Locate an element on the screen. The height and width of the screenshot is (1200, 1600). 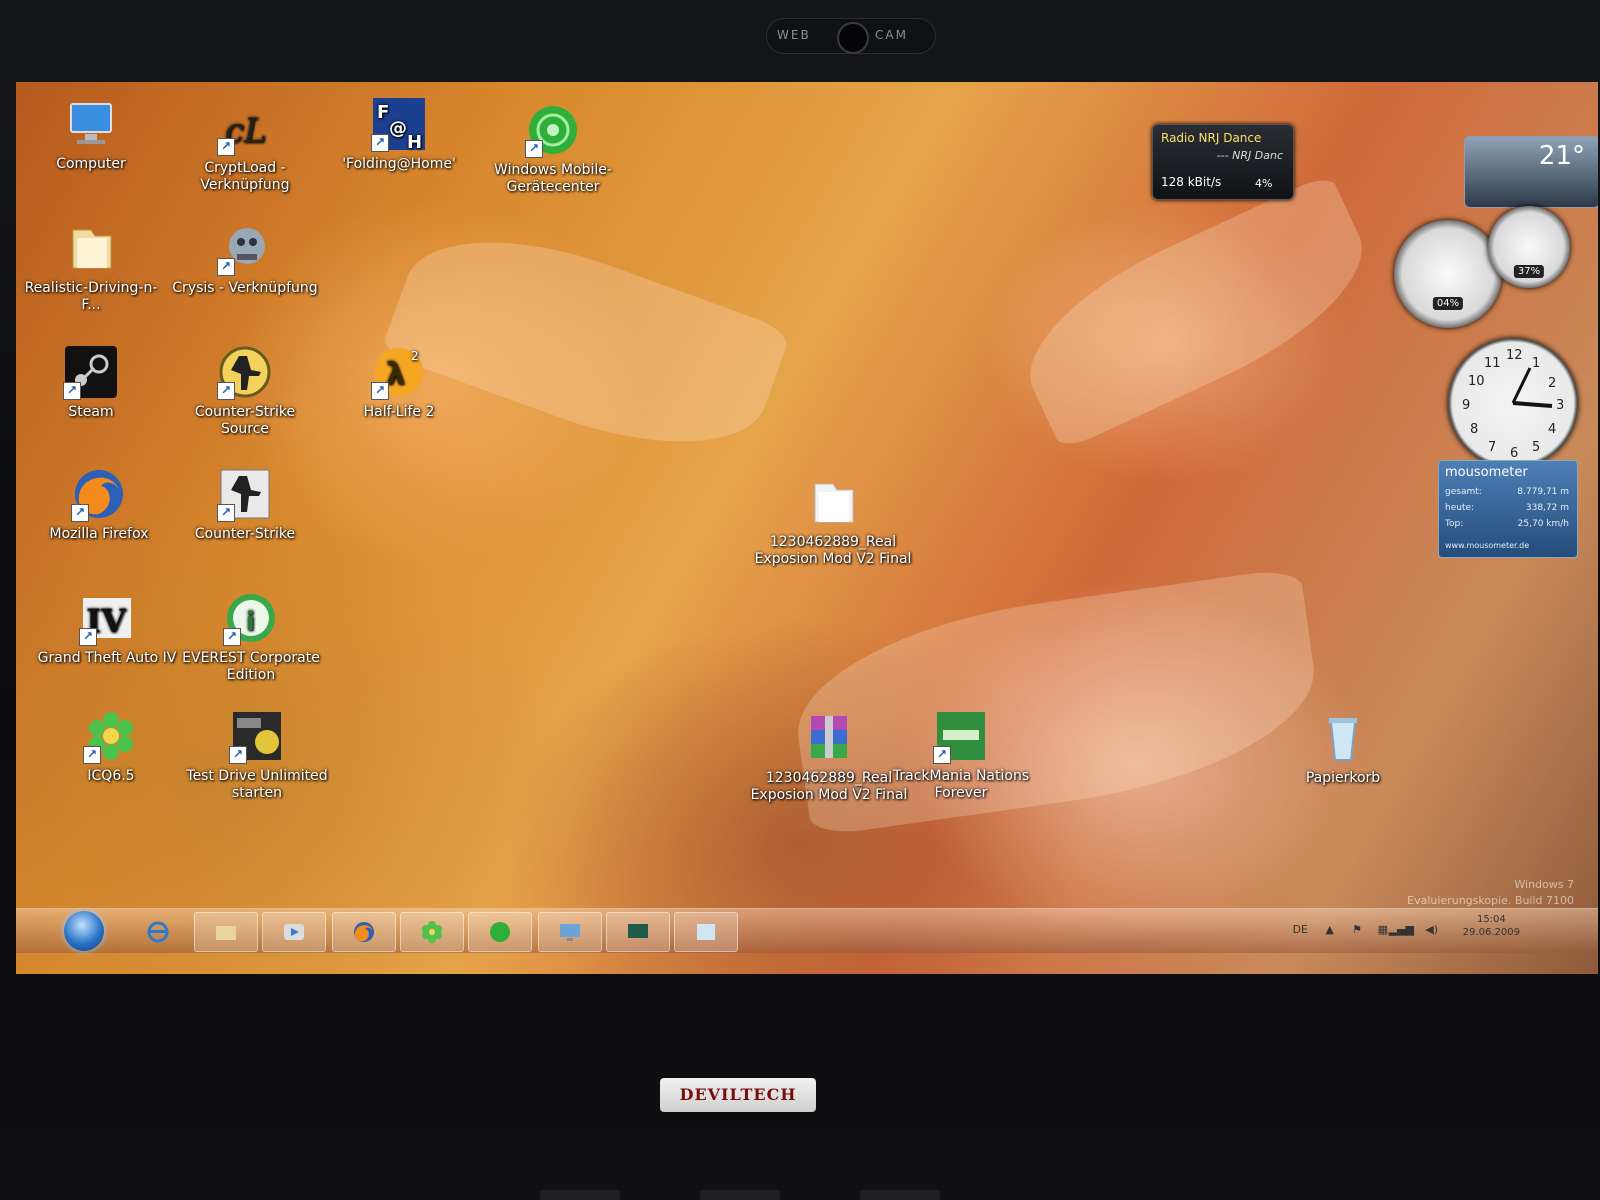
taskbar-icq-button is located at coordinates (432, 932).